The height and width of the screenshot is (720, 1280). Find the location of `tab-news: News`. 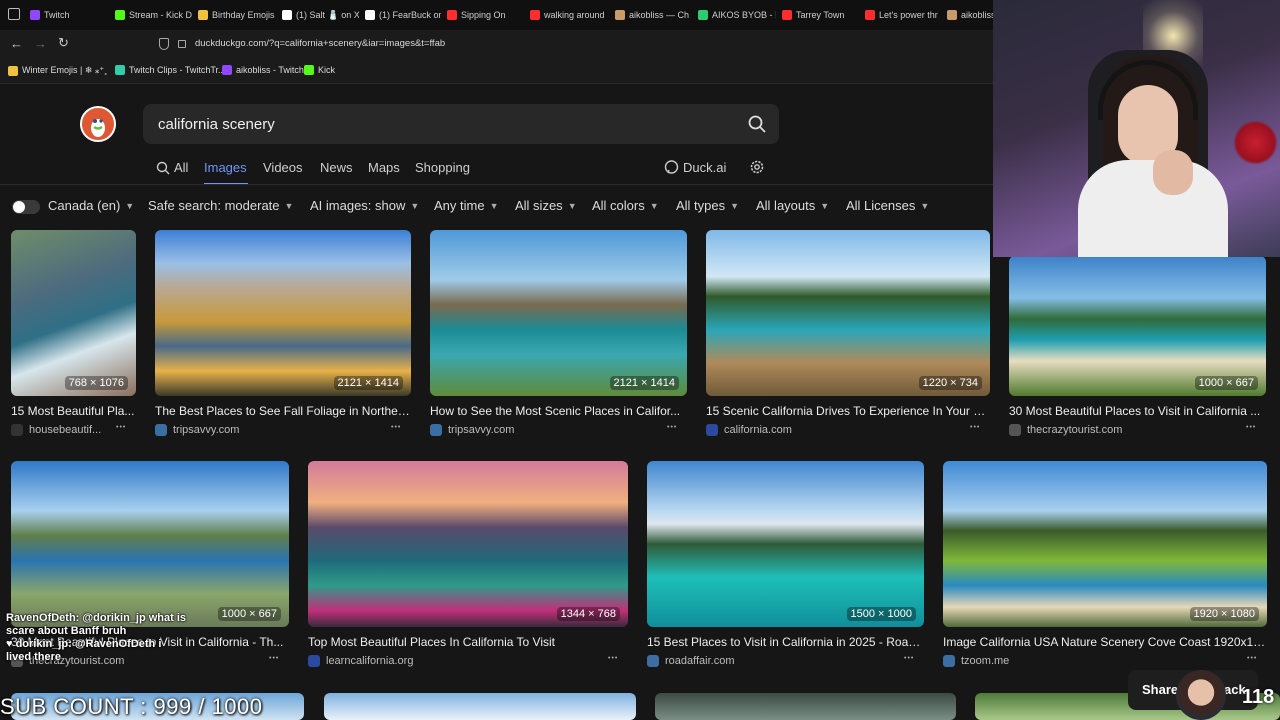

tab-news: News is located at coordinates (336, 167).